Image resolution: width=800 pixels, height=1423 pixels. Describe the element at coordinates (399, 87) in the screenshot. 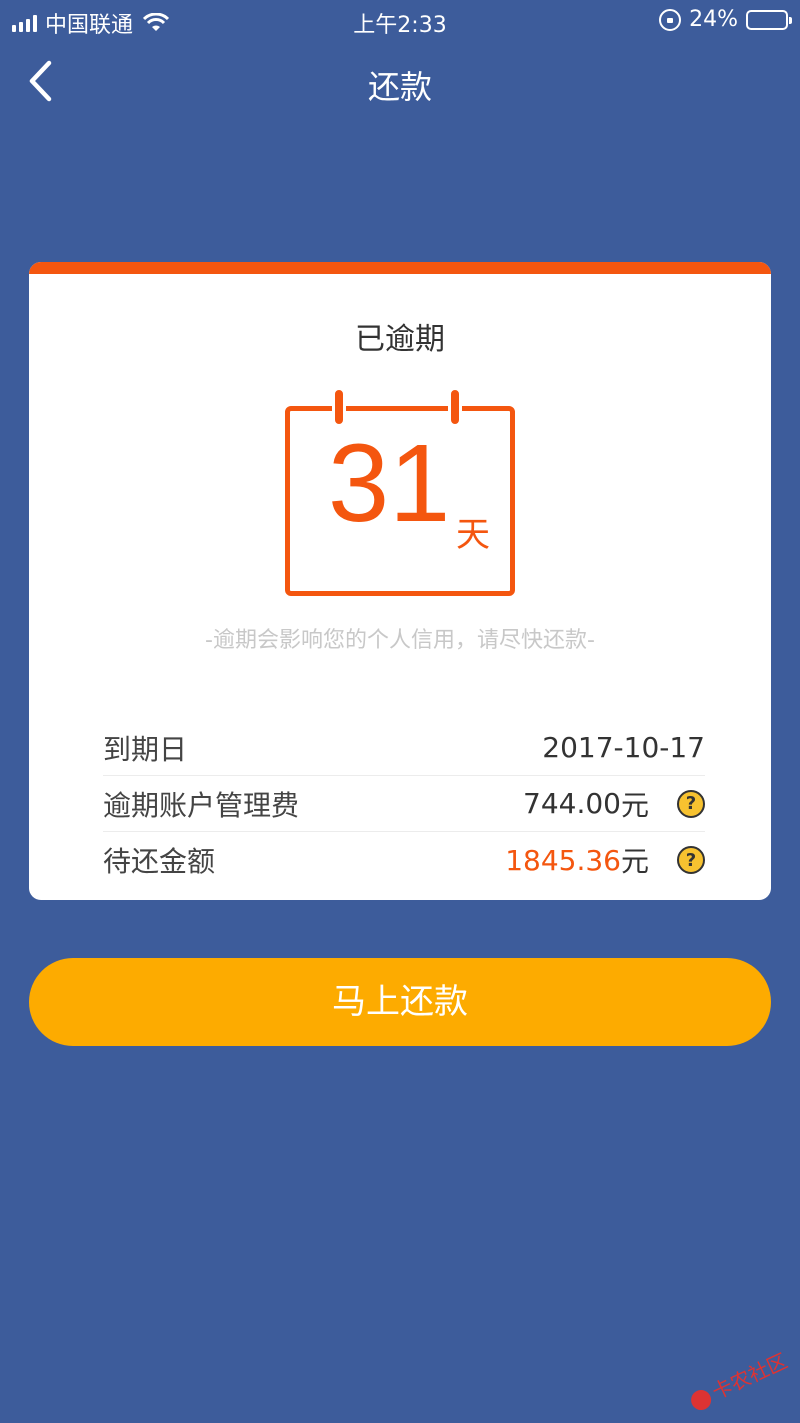

I see `page-title: 还款` at that location.